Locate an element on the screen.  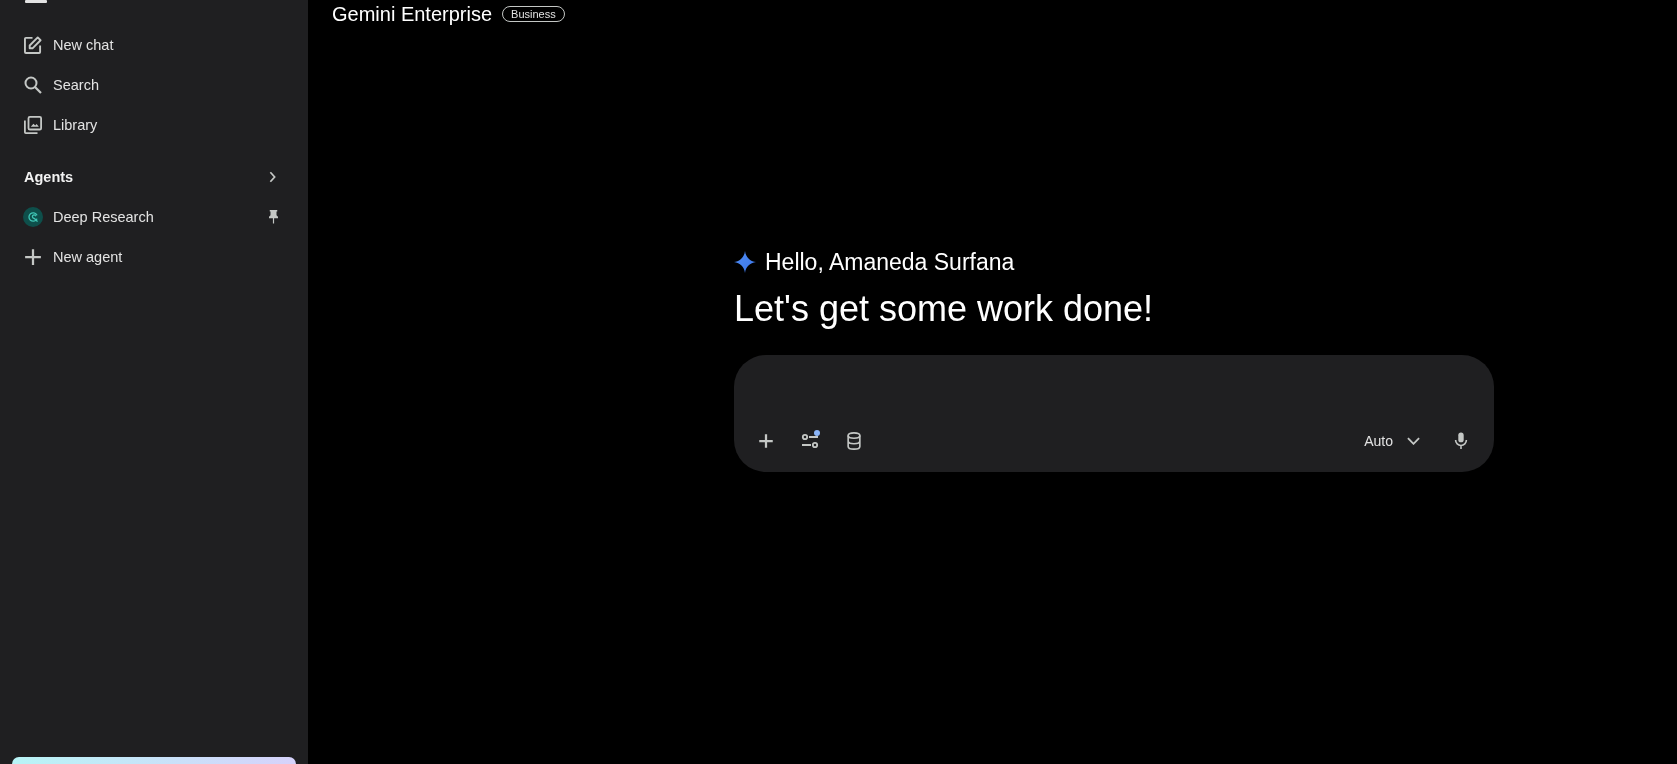
sidebar-item: Search is located at coordinates (154, 85).